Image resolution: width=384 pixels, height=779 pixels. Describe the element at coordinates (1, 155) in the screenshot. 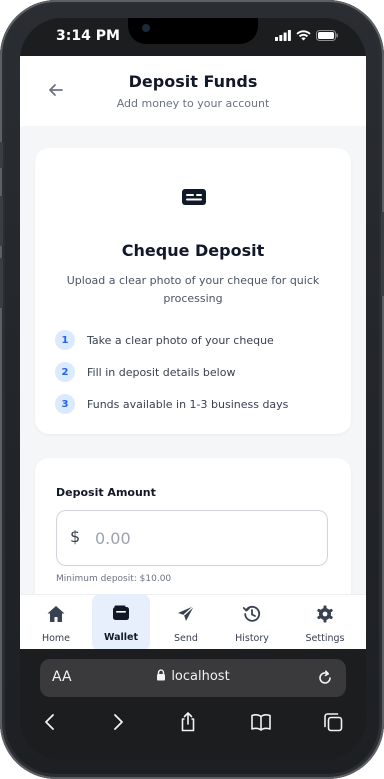

I see `mute-switch` at that location.